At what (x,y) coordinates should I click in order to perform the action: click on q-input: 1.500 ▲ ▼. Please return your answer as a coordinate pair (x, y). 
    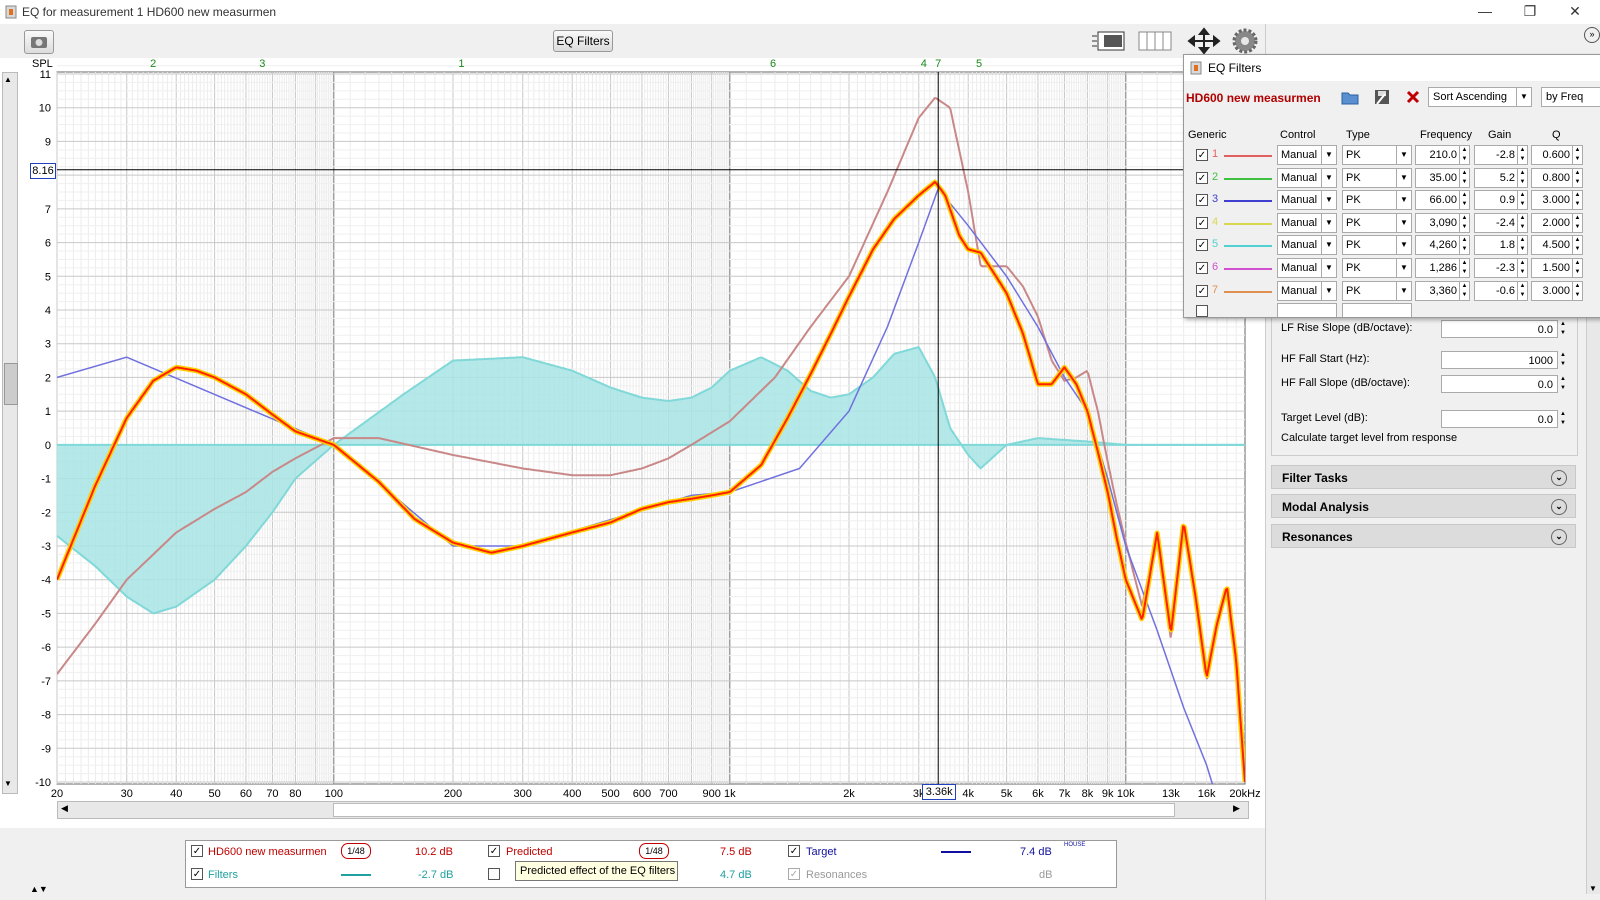
    Looking at the image, I should click on (1557, 268).